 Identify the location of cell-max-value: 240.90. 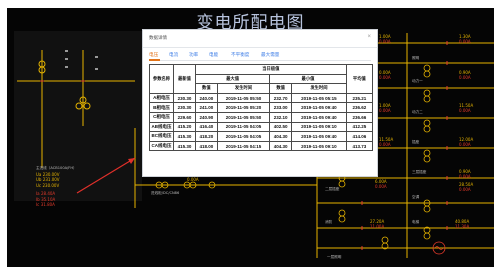
(206, 117).